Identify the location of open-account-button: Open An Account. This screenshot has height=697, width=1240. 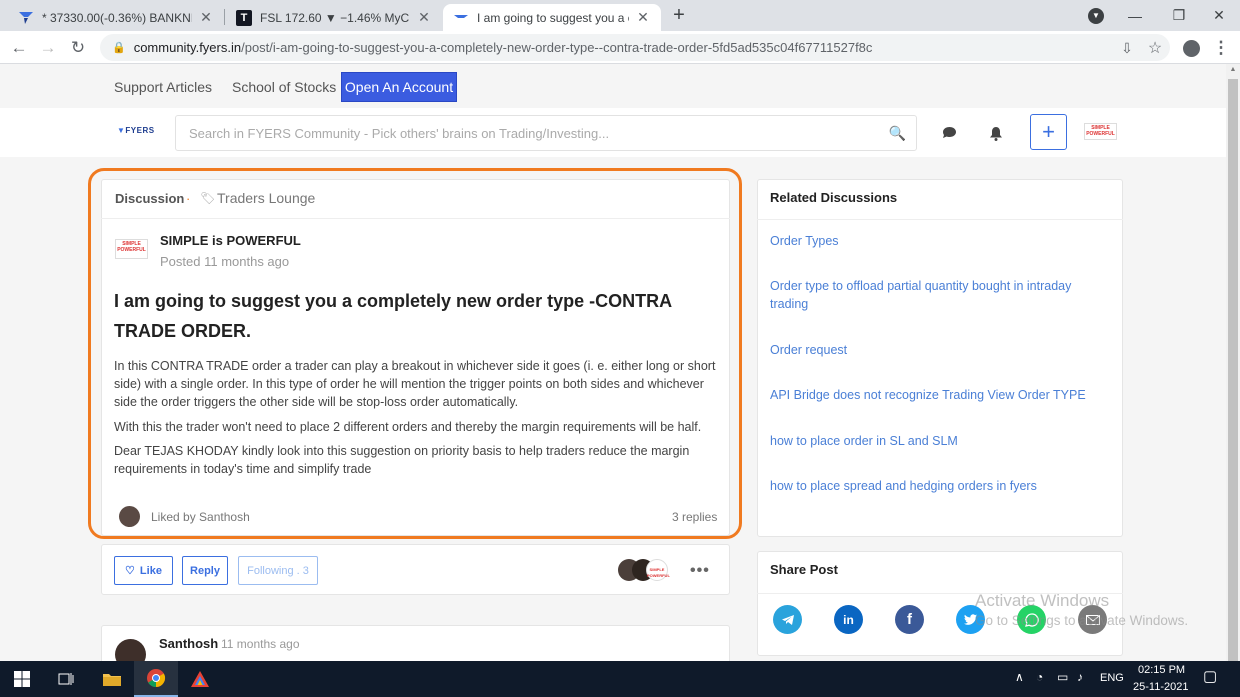
(399, 87).